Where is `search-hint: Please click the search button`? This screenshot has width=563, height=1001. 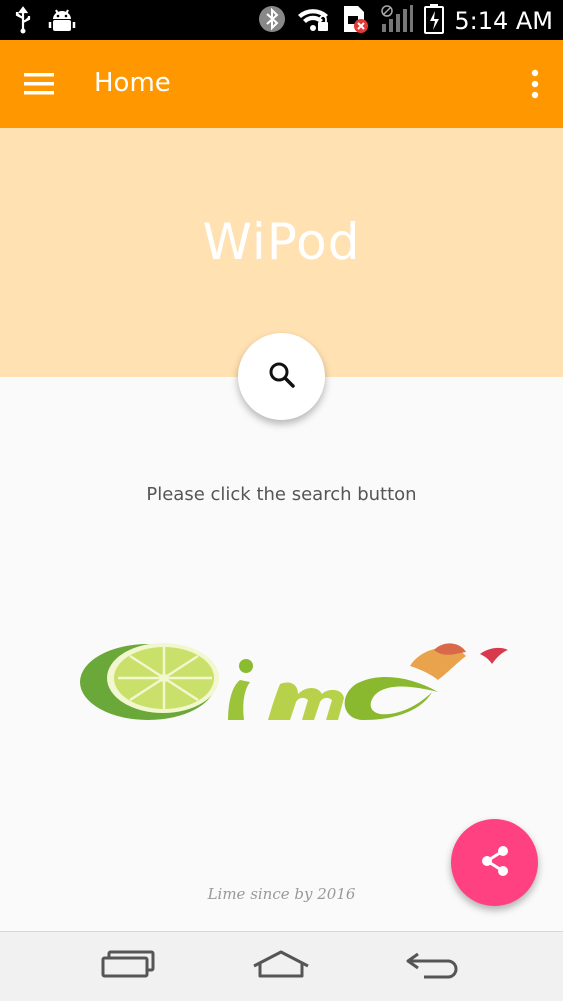
search-hint: Please click the search button is located at coordinates (281, 494).